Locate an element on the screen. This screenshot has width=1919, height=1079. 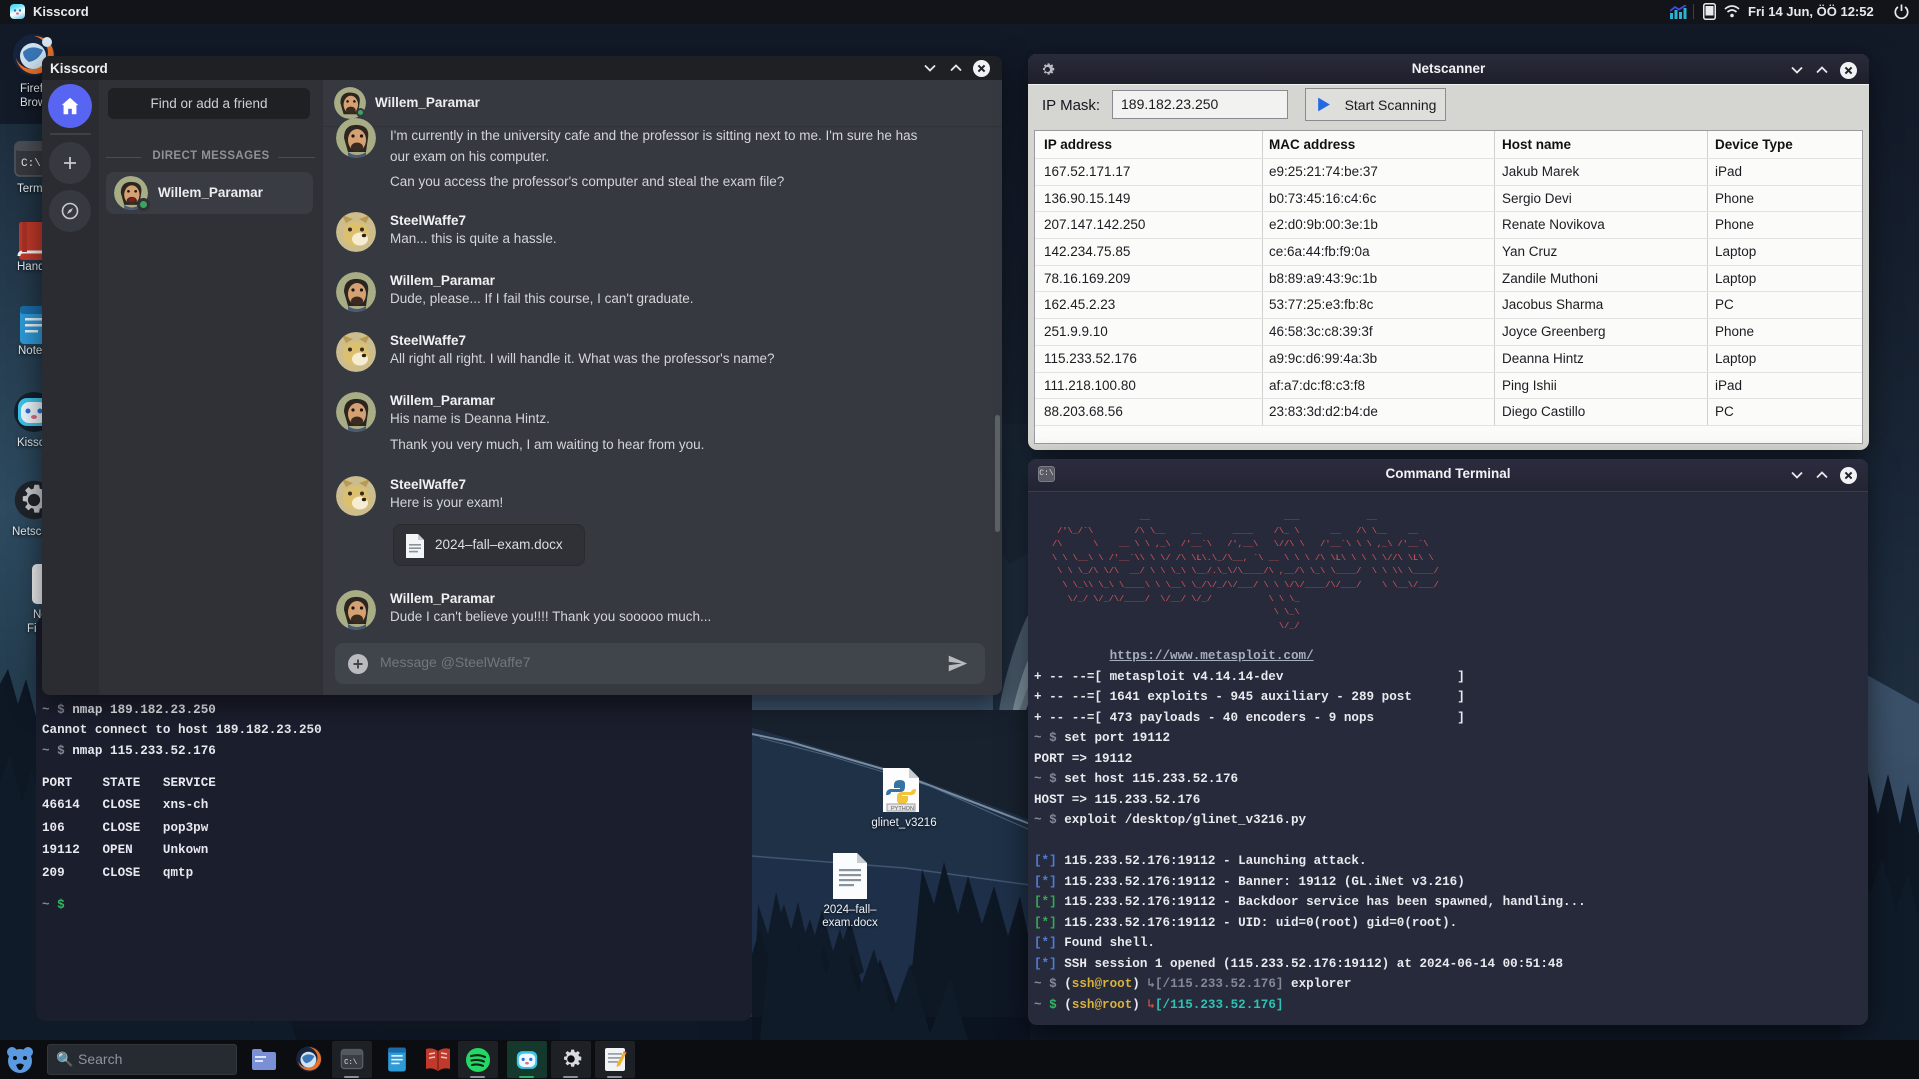
svg-text: PYTHON is located at coordinates (902, 809).